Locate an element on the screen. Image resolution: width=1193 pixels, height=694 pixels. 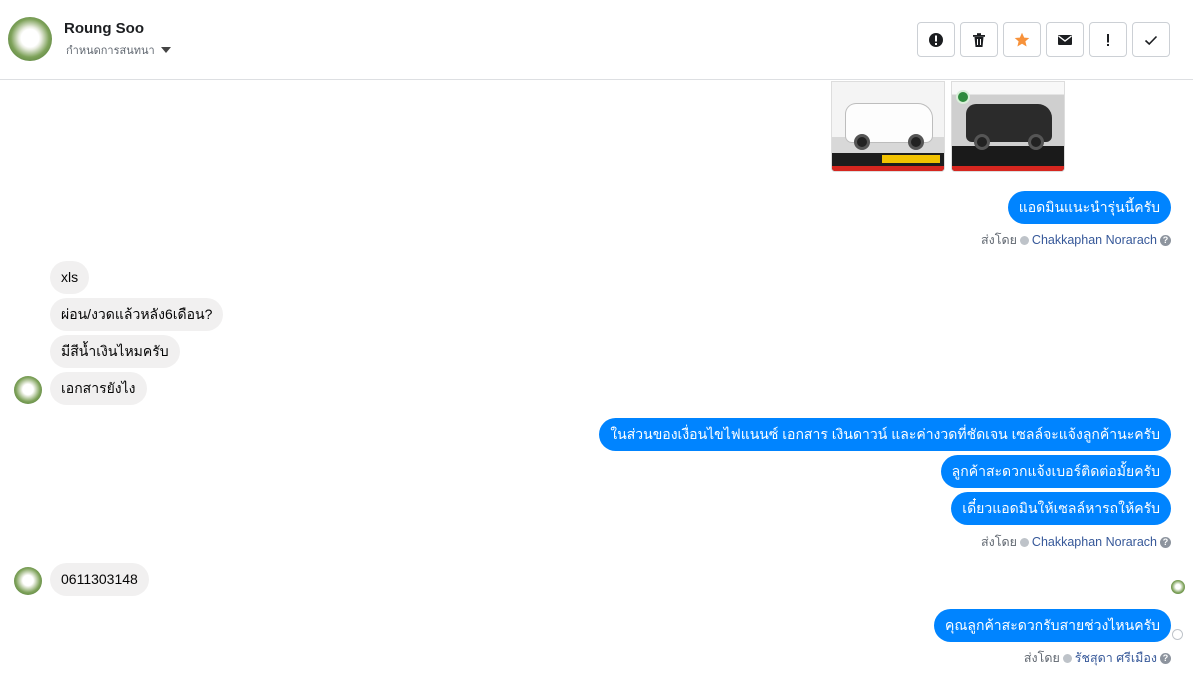
delete-button is located at coordinates (979, 39).